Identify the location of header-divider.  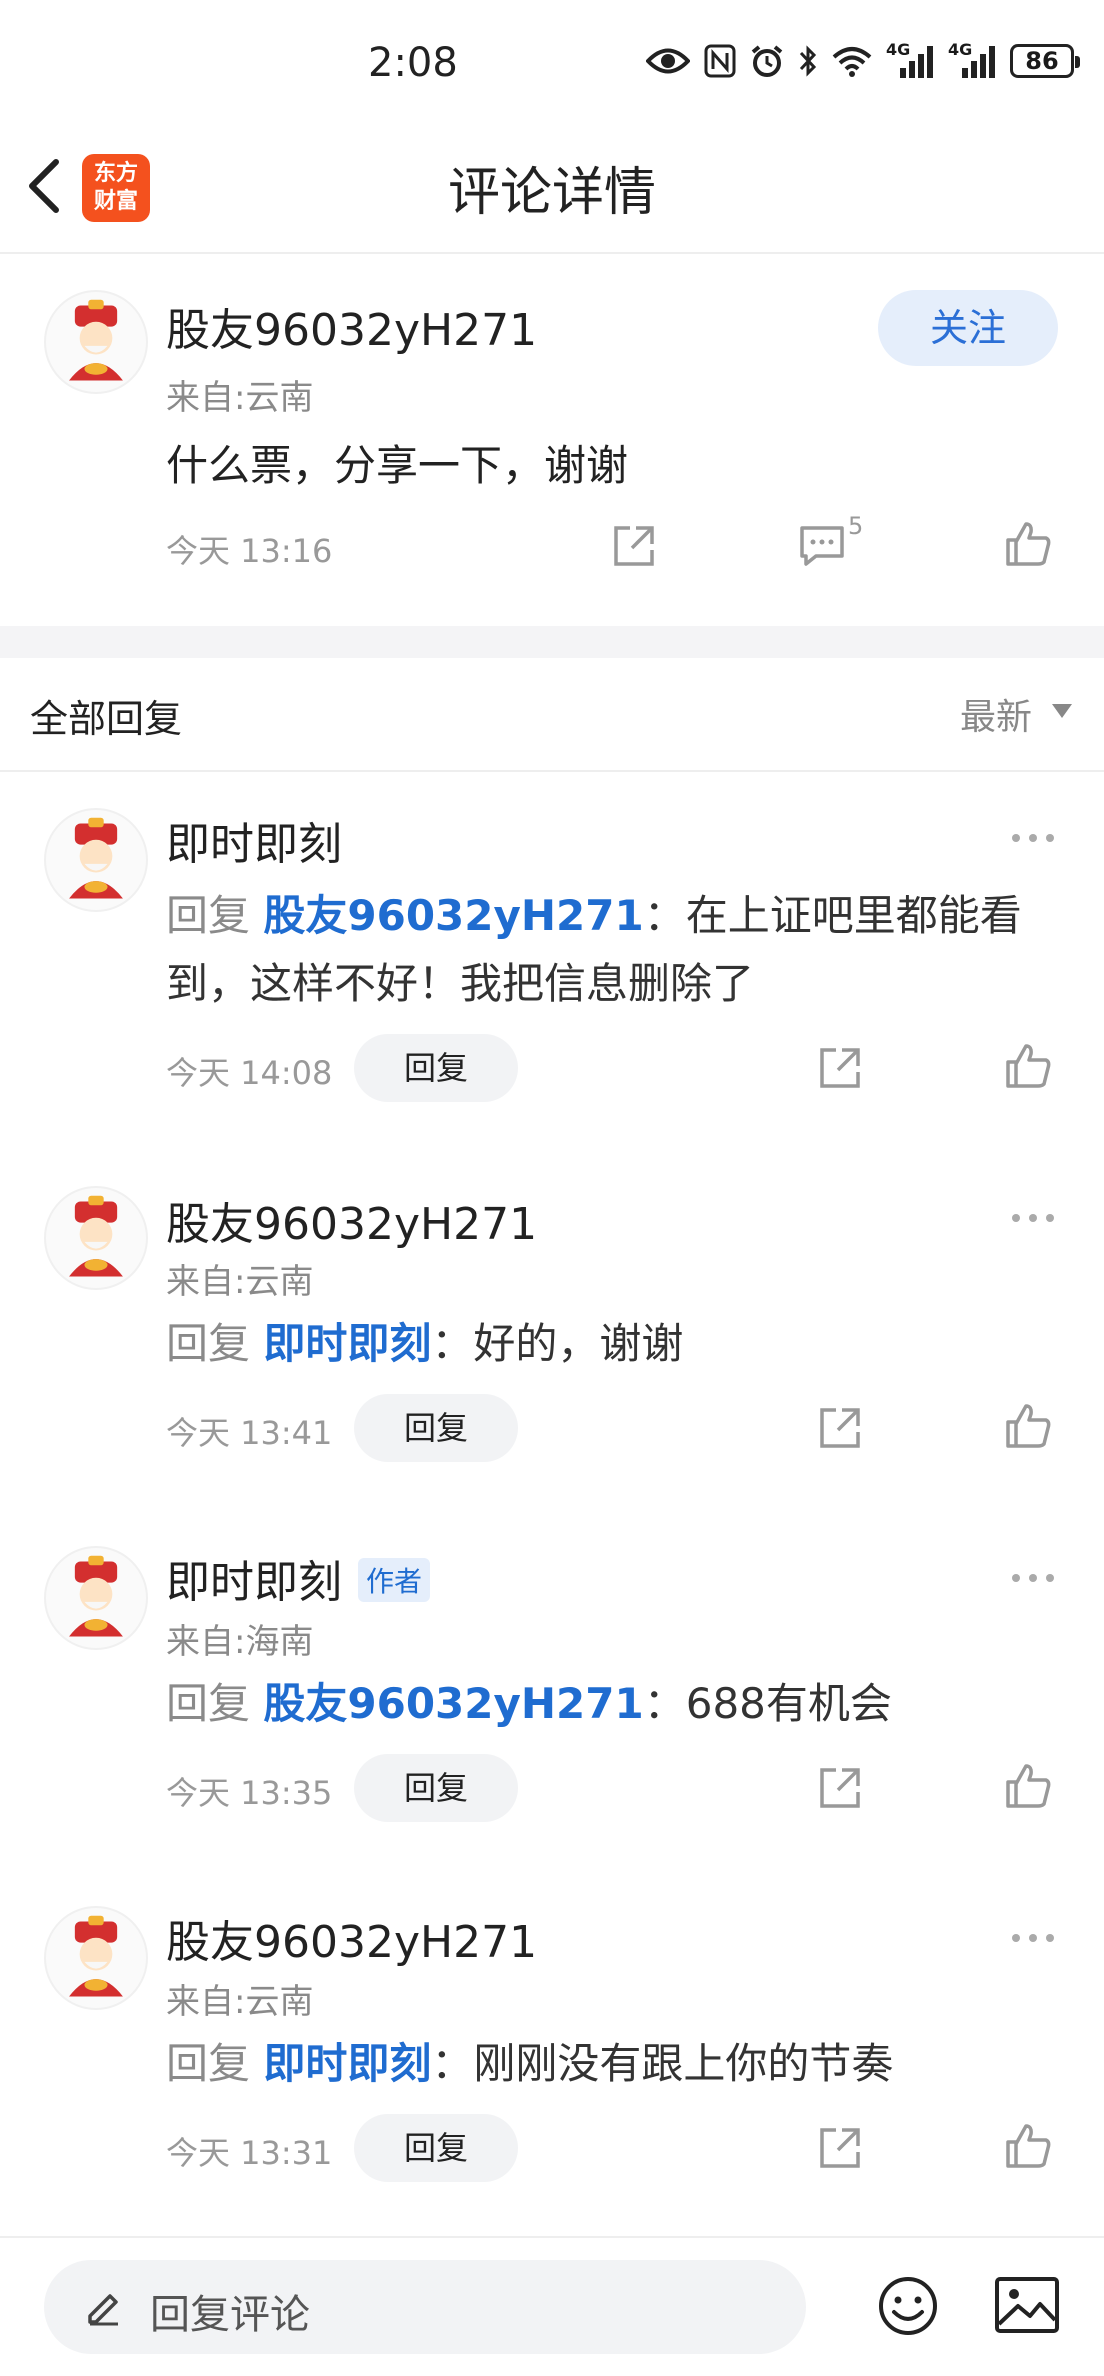
(552, 253).